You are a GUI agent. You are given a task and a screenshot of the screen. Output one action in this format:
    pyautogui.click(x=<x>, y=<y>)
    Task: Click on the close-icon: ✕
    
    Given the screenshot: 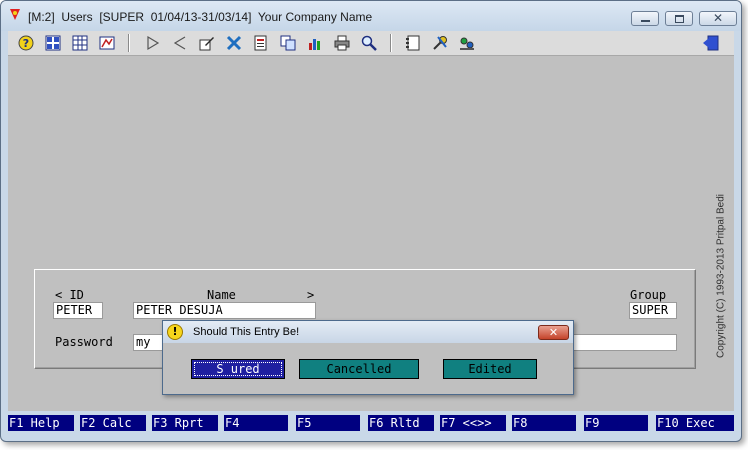 What is the action you would take?
    pyautogui.click(x=718, y=18)
    